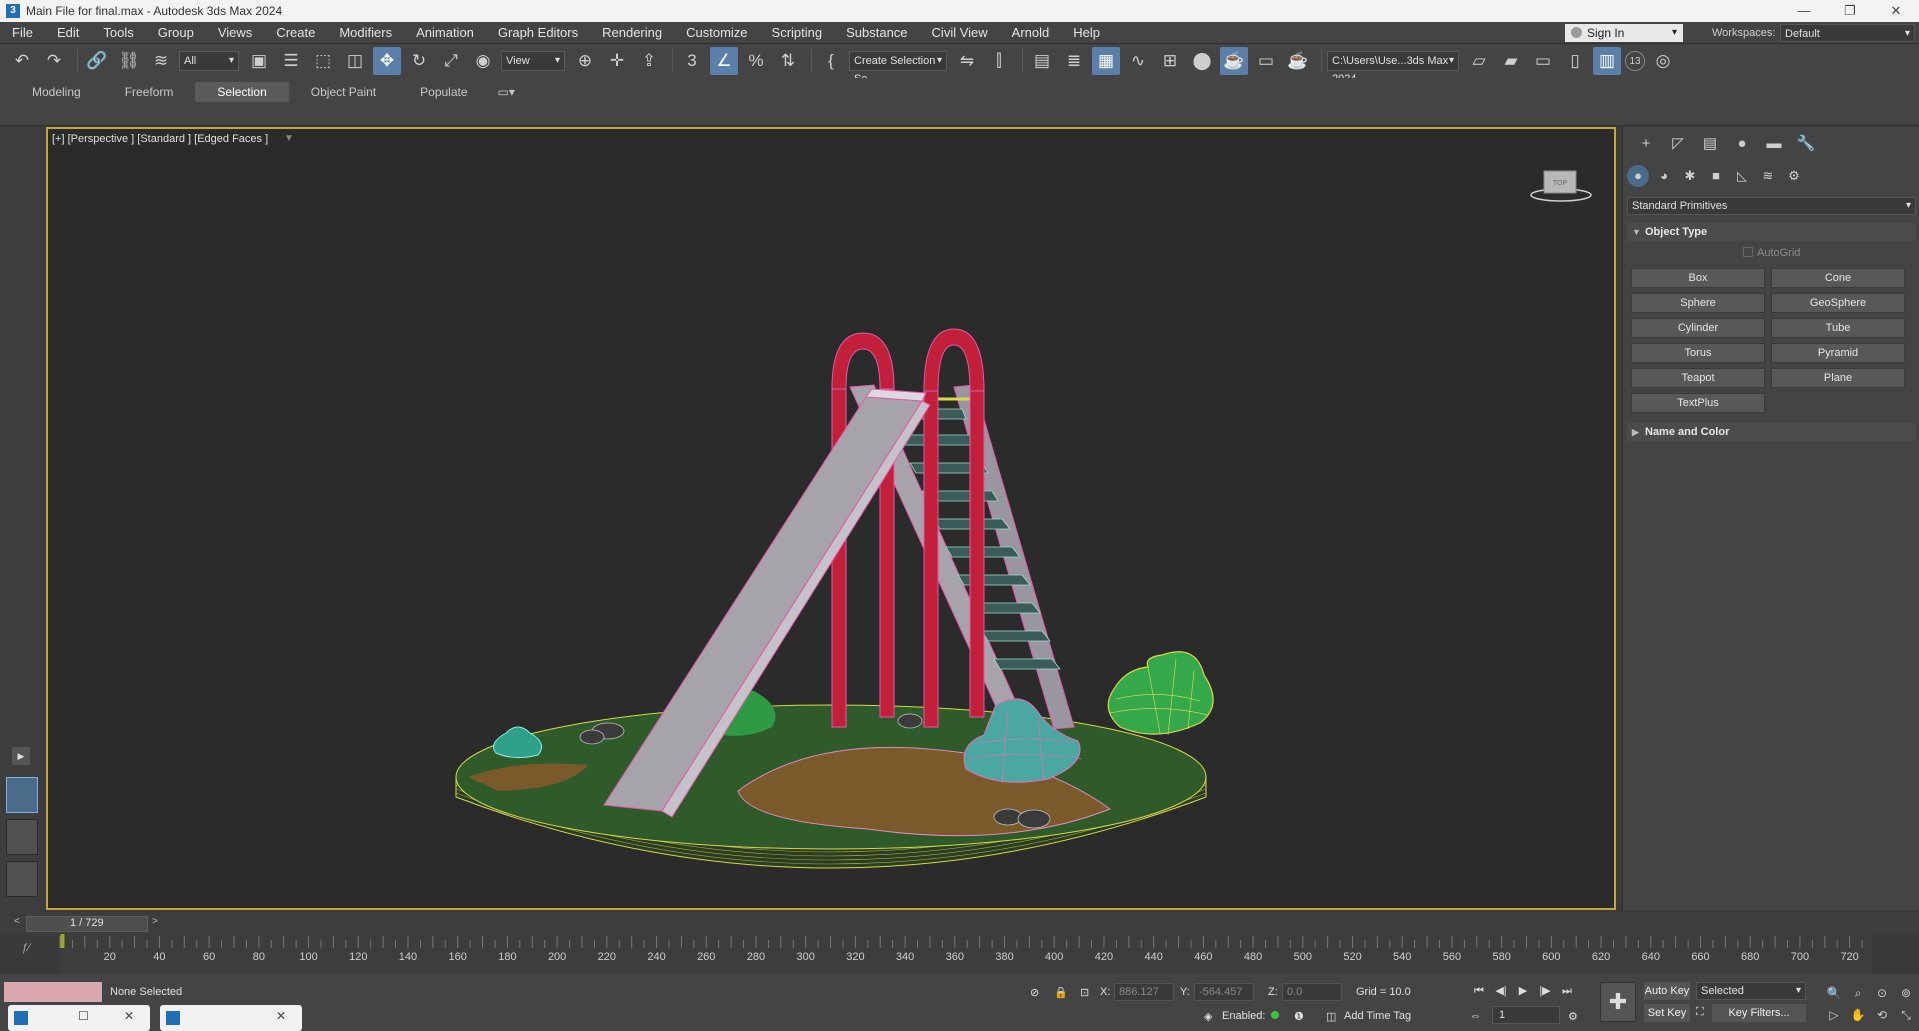 The width and height of the screenshot is (1919, 1031). What do you see at coordinates (617, 61) in the screenshot?
I see `select-manipulate-icon: ✛` at bounding box center [617, 61].